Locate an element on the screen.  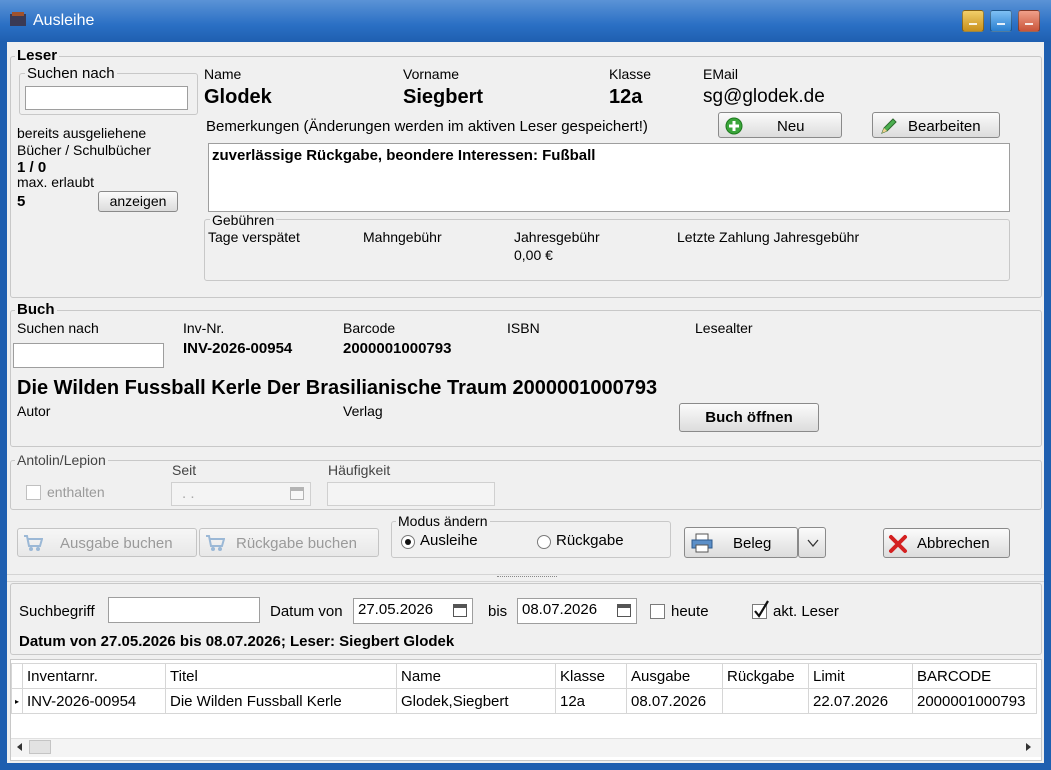
column-header: Inventarnr. is located at coordinates (94, 676).